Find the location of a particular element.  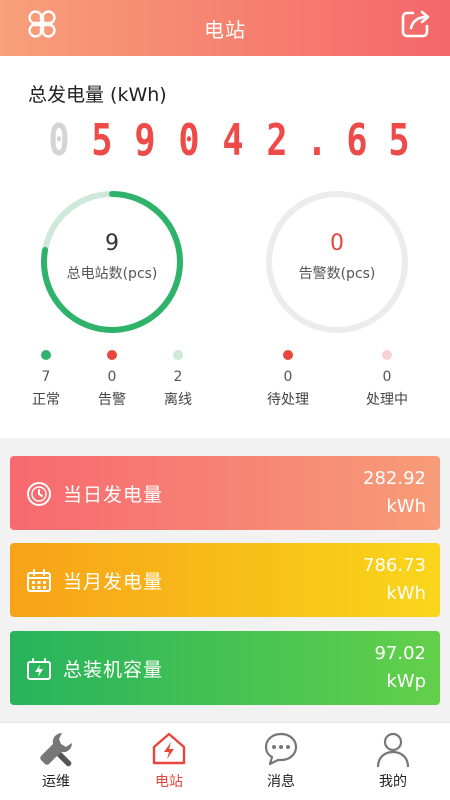

energy-digit: 2 is located at coordinates (277, 140).